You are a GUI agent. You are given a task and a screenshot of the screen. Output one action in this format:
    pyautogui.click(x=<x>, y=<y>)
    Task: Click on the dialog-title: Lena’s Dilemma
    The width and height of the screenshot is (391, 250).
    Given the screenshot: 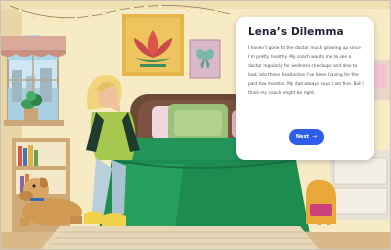 What is the action you would take?
    pyautogui.click(x=296, y=32)
    